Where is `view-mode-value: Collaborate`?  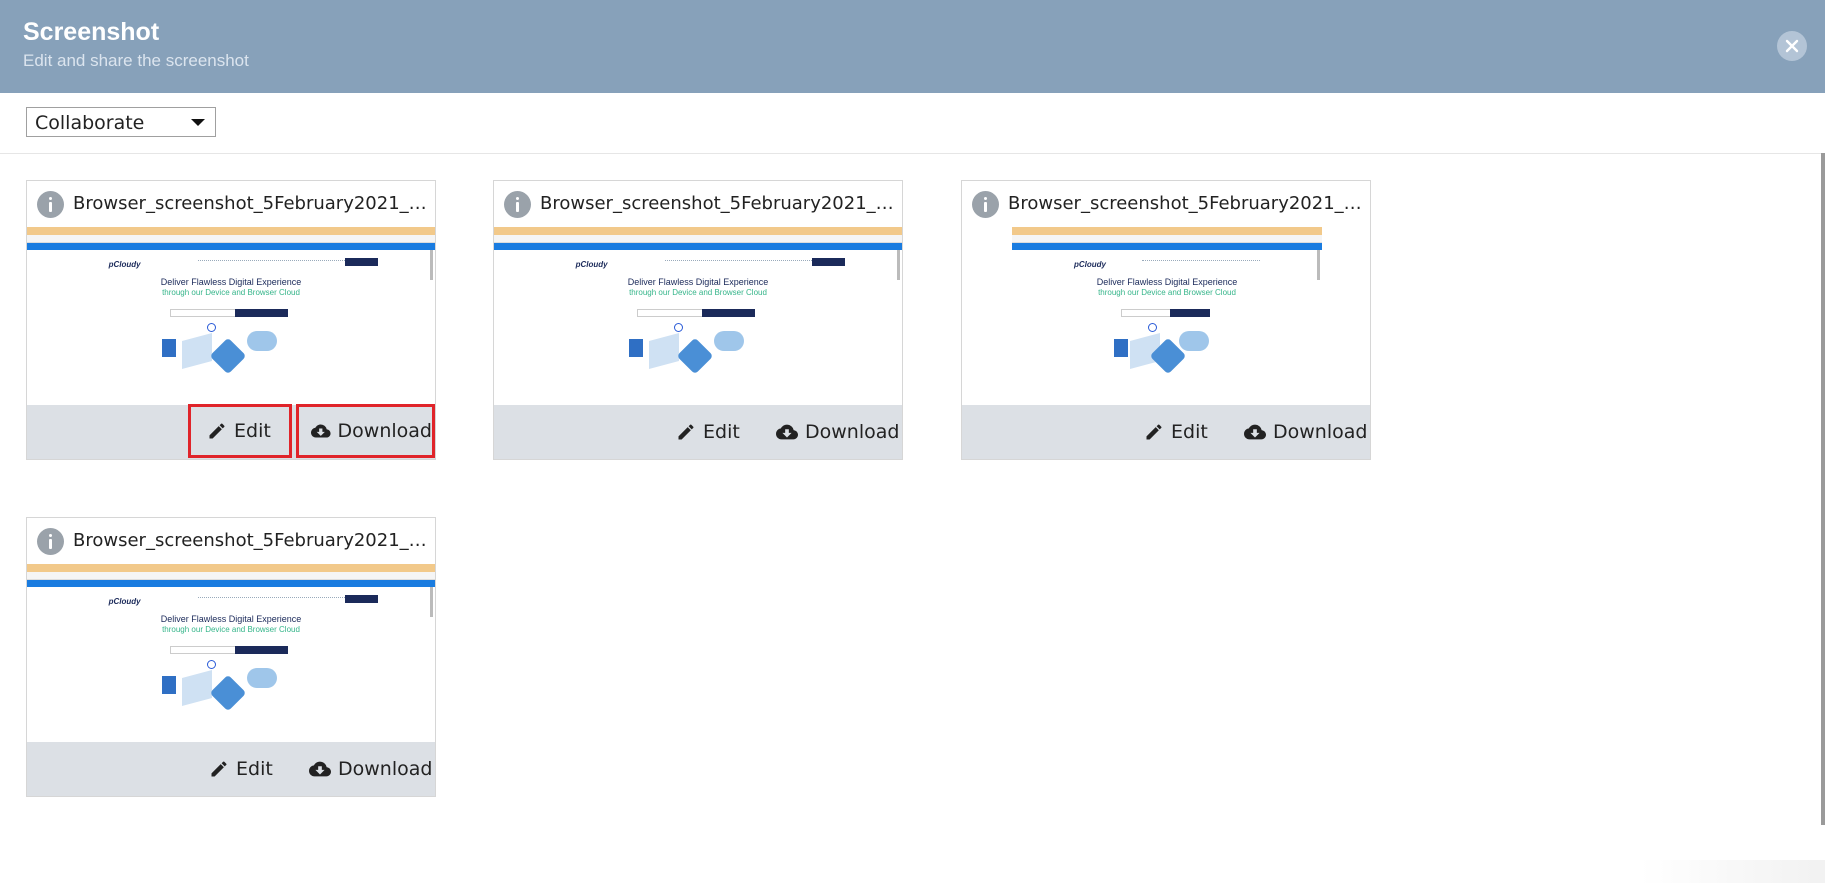 view-mode-value: Collaborate is located at coordinates (90, 123).